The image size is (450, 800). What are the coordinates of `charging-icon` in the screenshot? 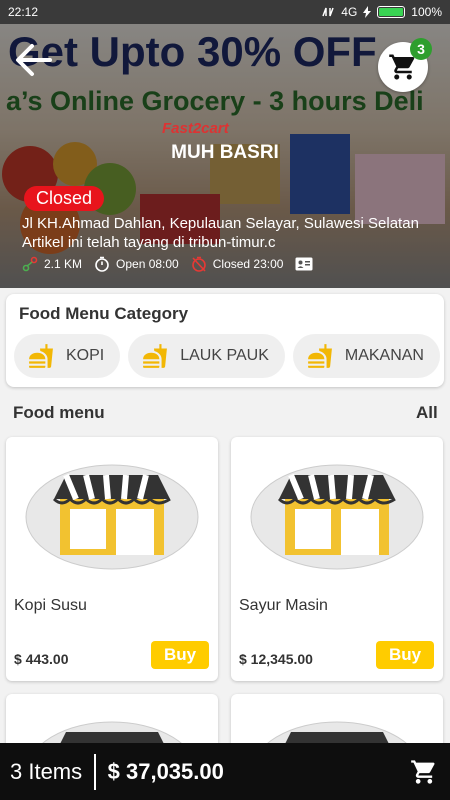 It's located at (367, 12).